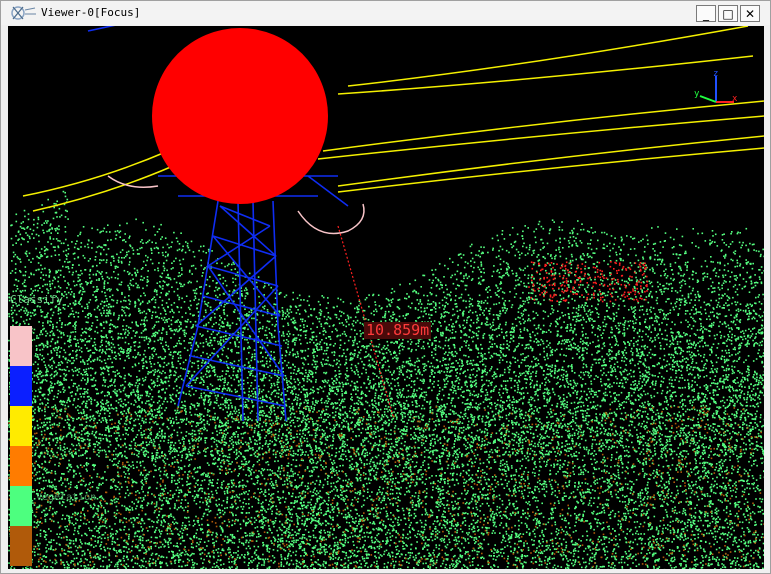 The image size is (771, 574). Describe the element at coordinates (716, 86) in the screenshot. I see `axis-gizmo: z x y` at that location.